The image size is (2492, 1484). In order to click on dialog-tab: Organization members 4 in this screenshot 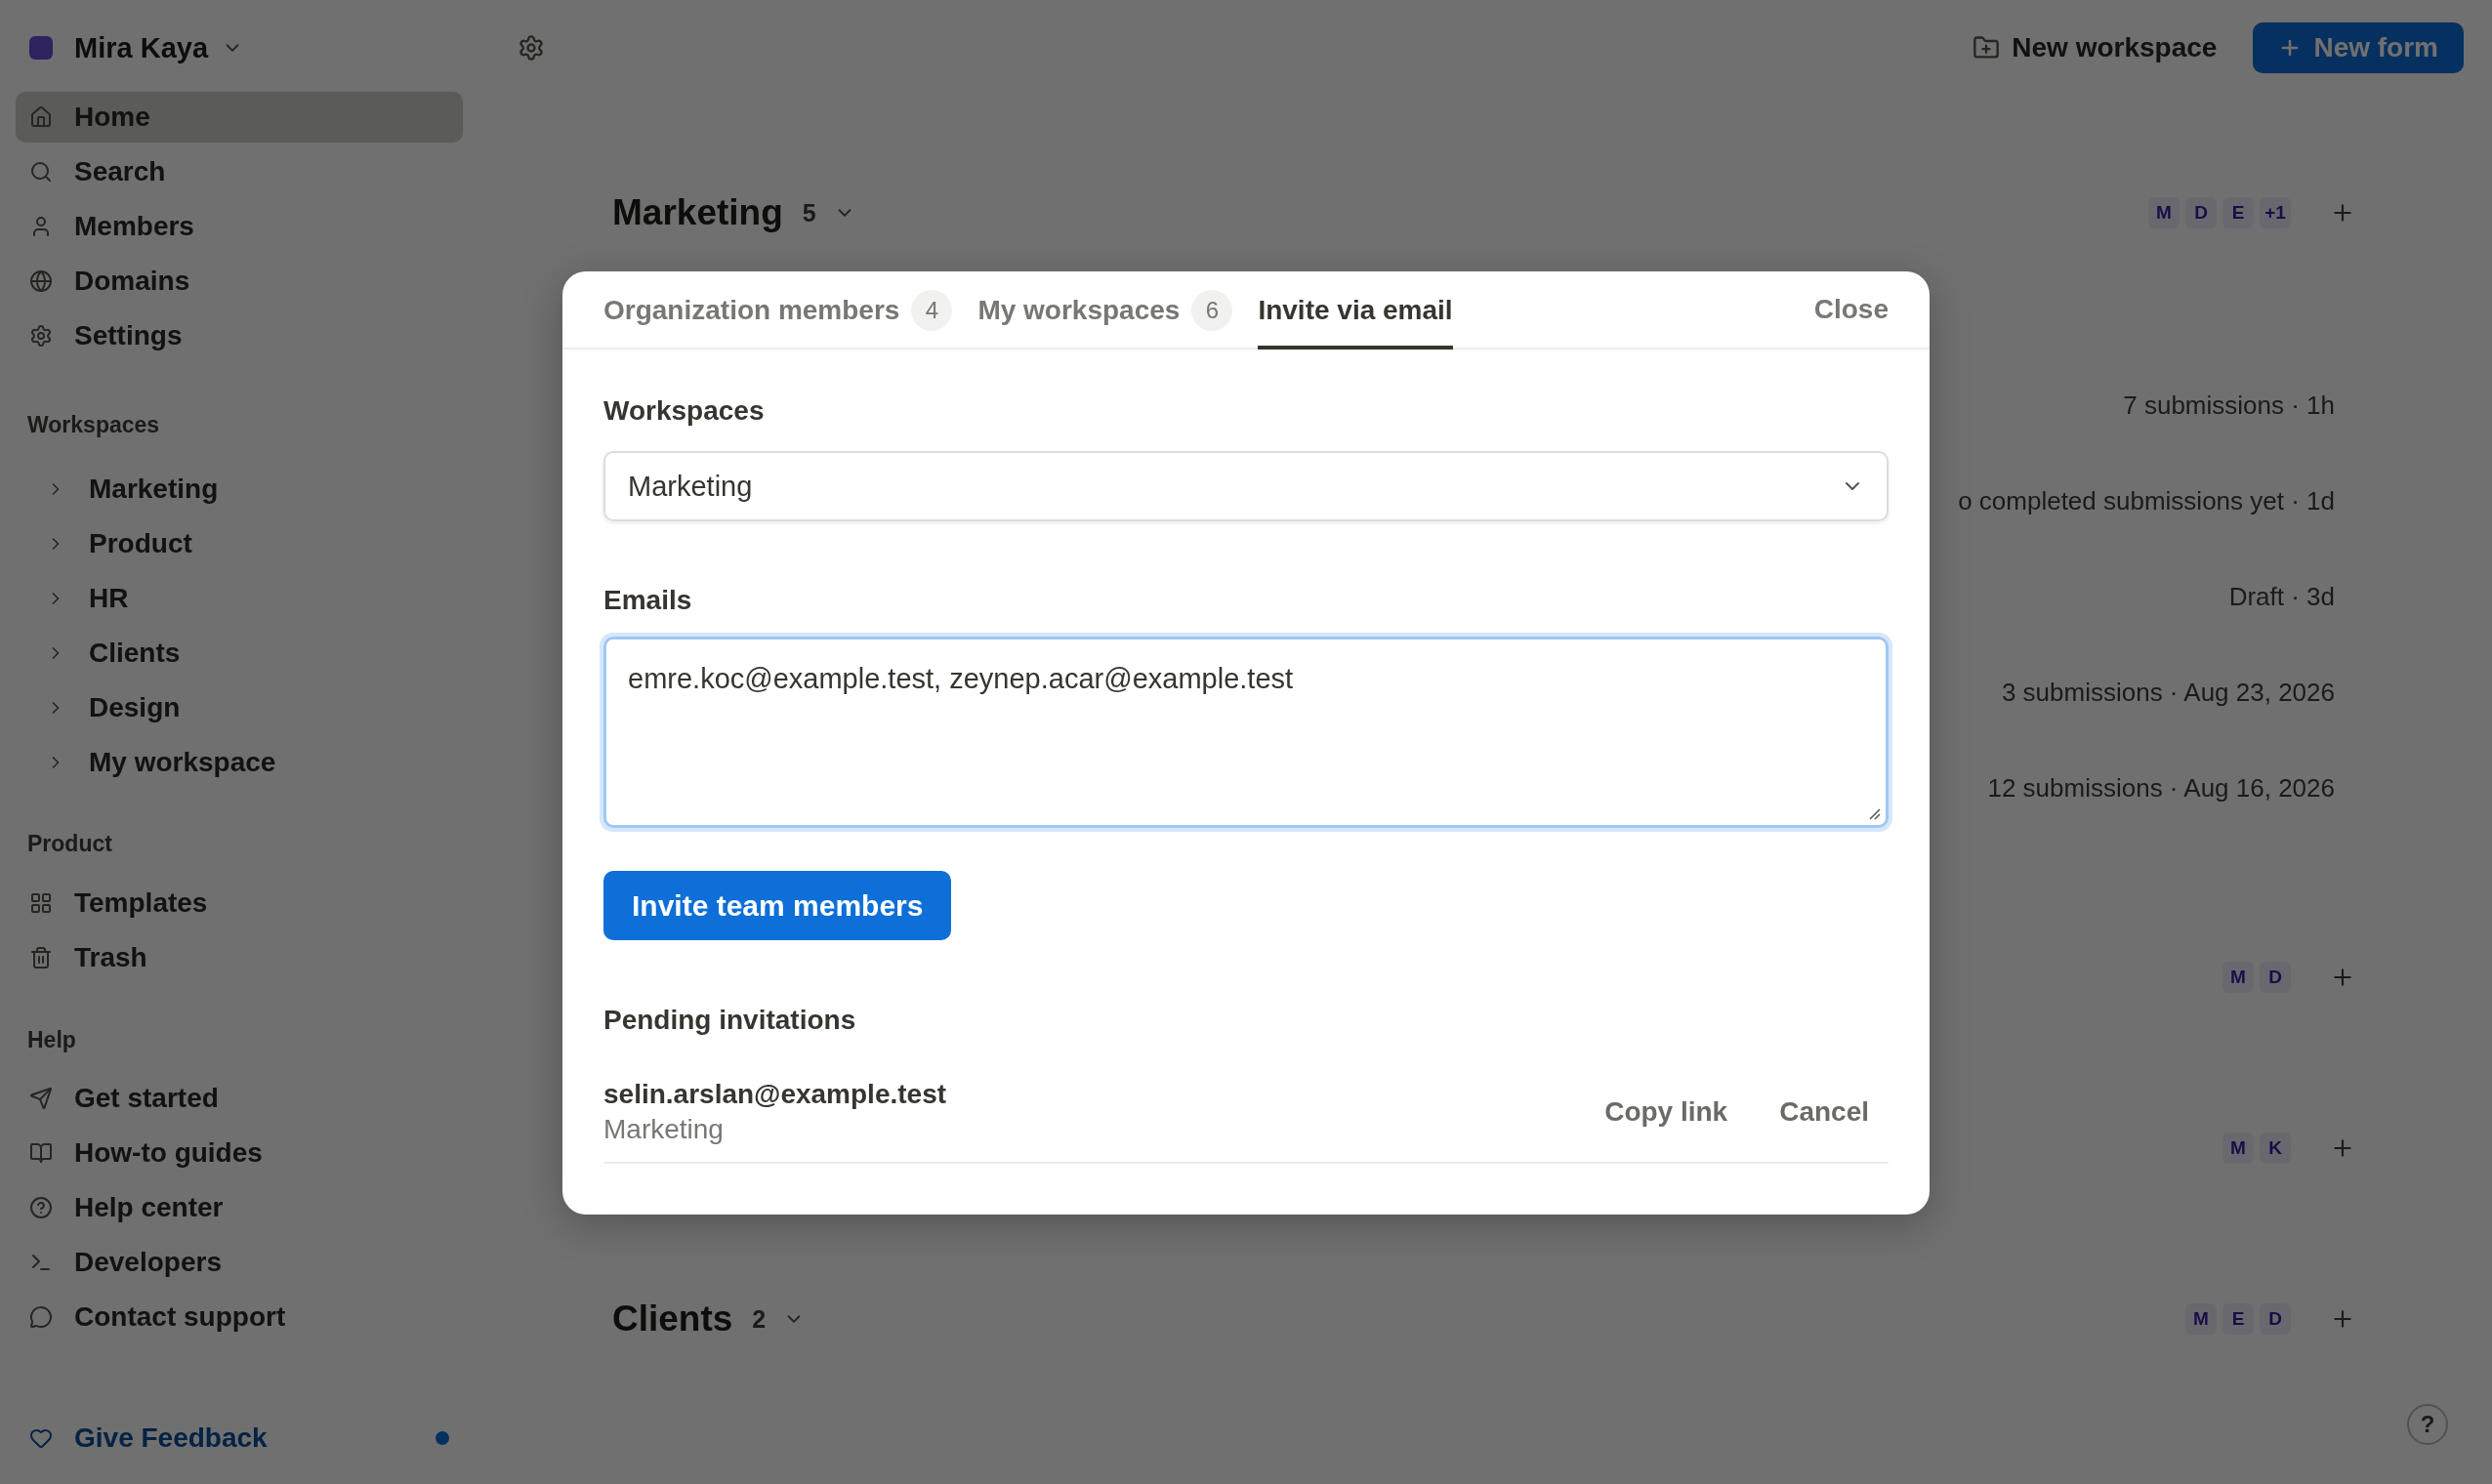, I will do `click(778, 311)`.